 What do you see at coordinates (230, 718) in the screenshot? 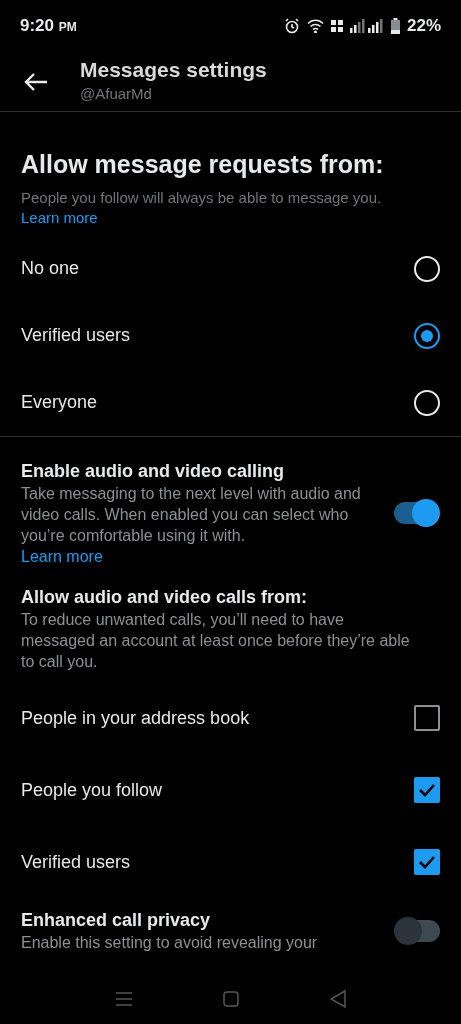
I see `checkbox-option: People in your address book` at bounding box center [230, 718].